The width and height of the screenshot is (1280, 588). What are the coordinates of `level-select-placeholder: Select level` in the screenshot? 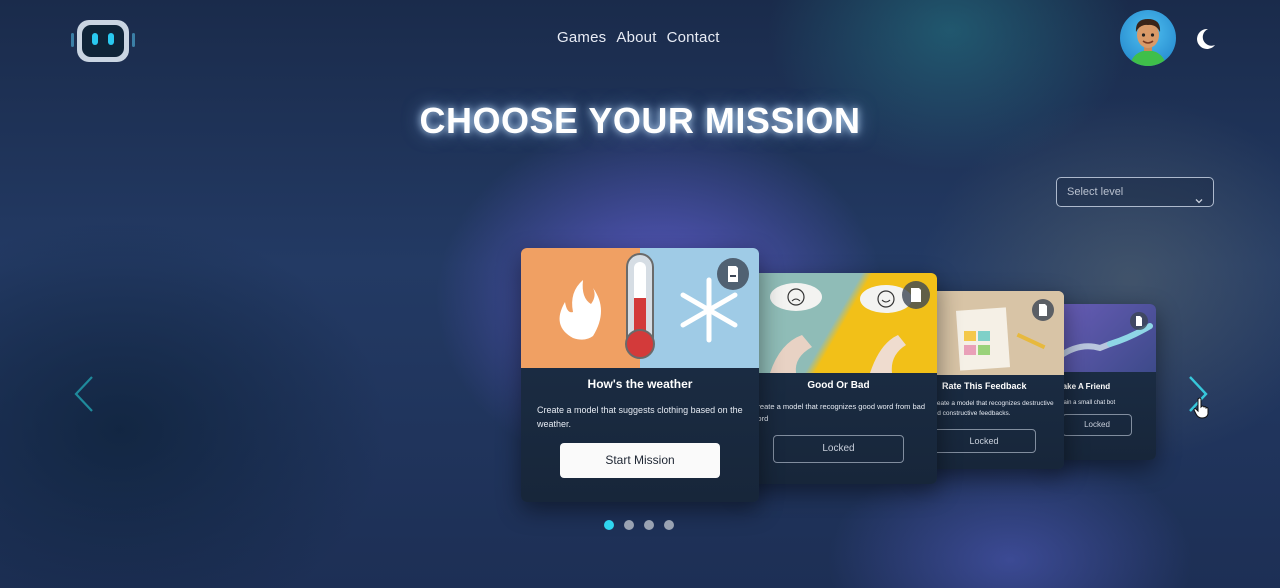 It's located at (1095, 192).